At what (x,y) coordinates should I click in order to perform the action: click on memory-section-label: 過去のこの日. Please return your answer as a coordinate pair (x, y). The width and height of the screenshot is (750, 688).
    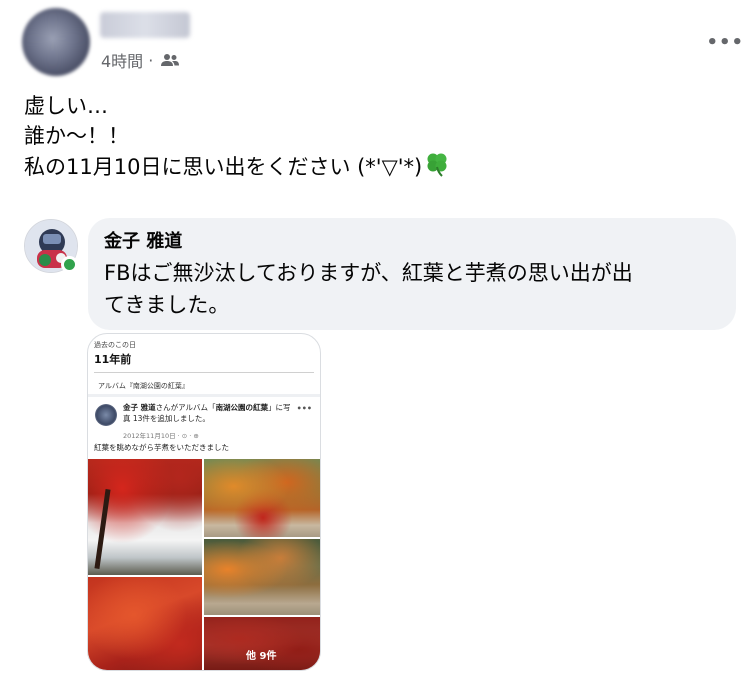
    Looking at the image, I should click on (115, 345).